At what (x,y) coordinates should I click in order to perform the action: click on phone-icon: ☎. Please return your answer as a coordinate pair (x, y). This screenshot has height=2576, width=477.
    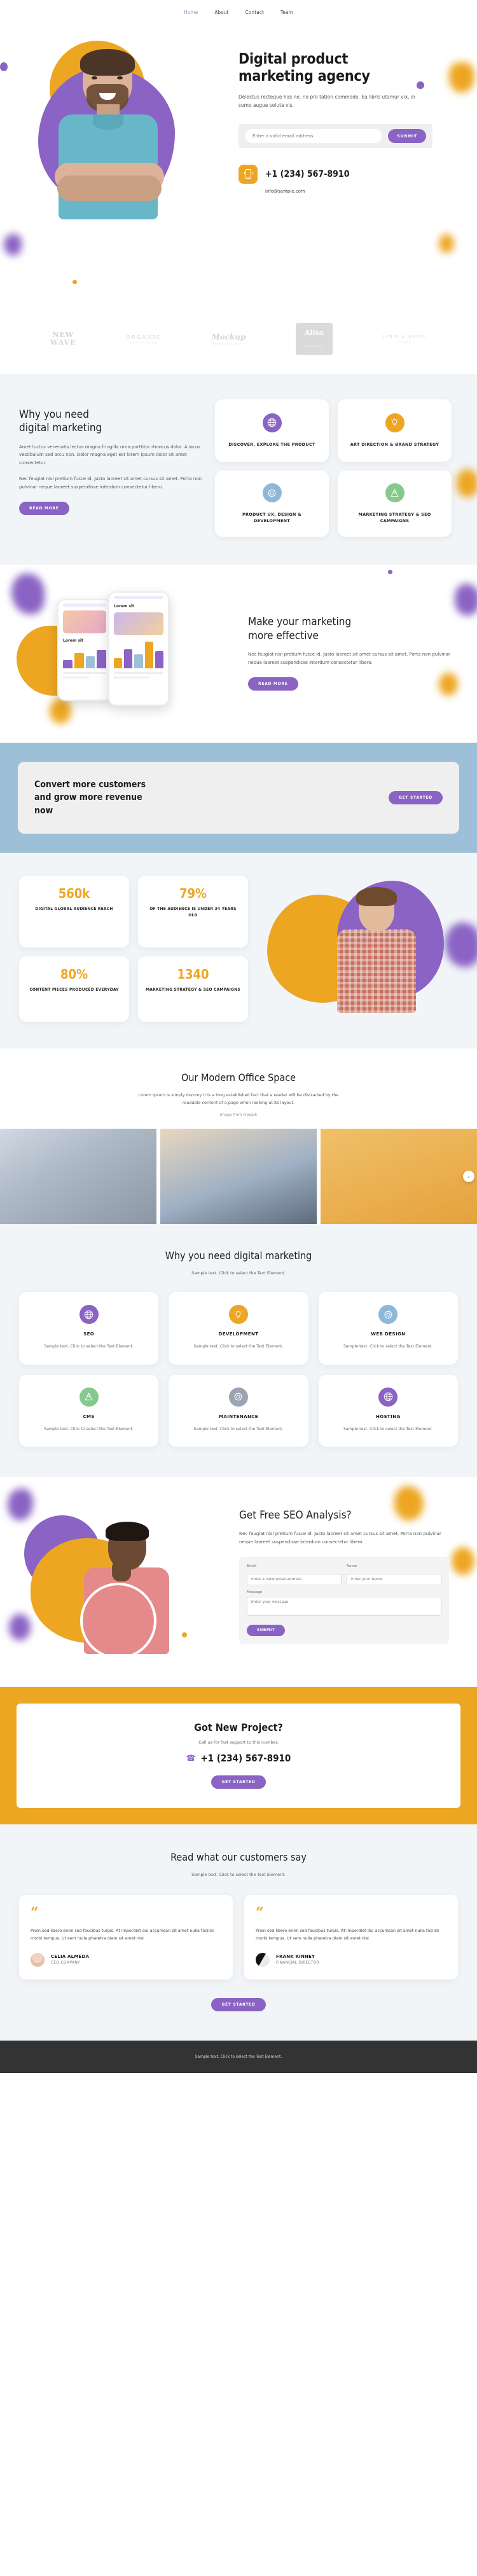
    Looking at the image, I should click on (191, 1758).